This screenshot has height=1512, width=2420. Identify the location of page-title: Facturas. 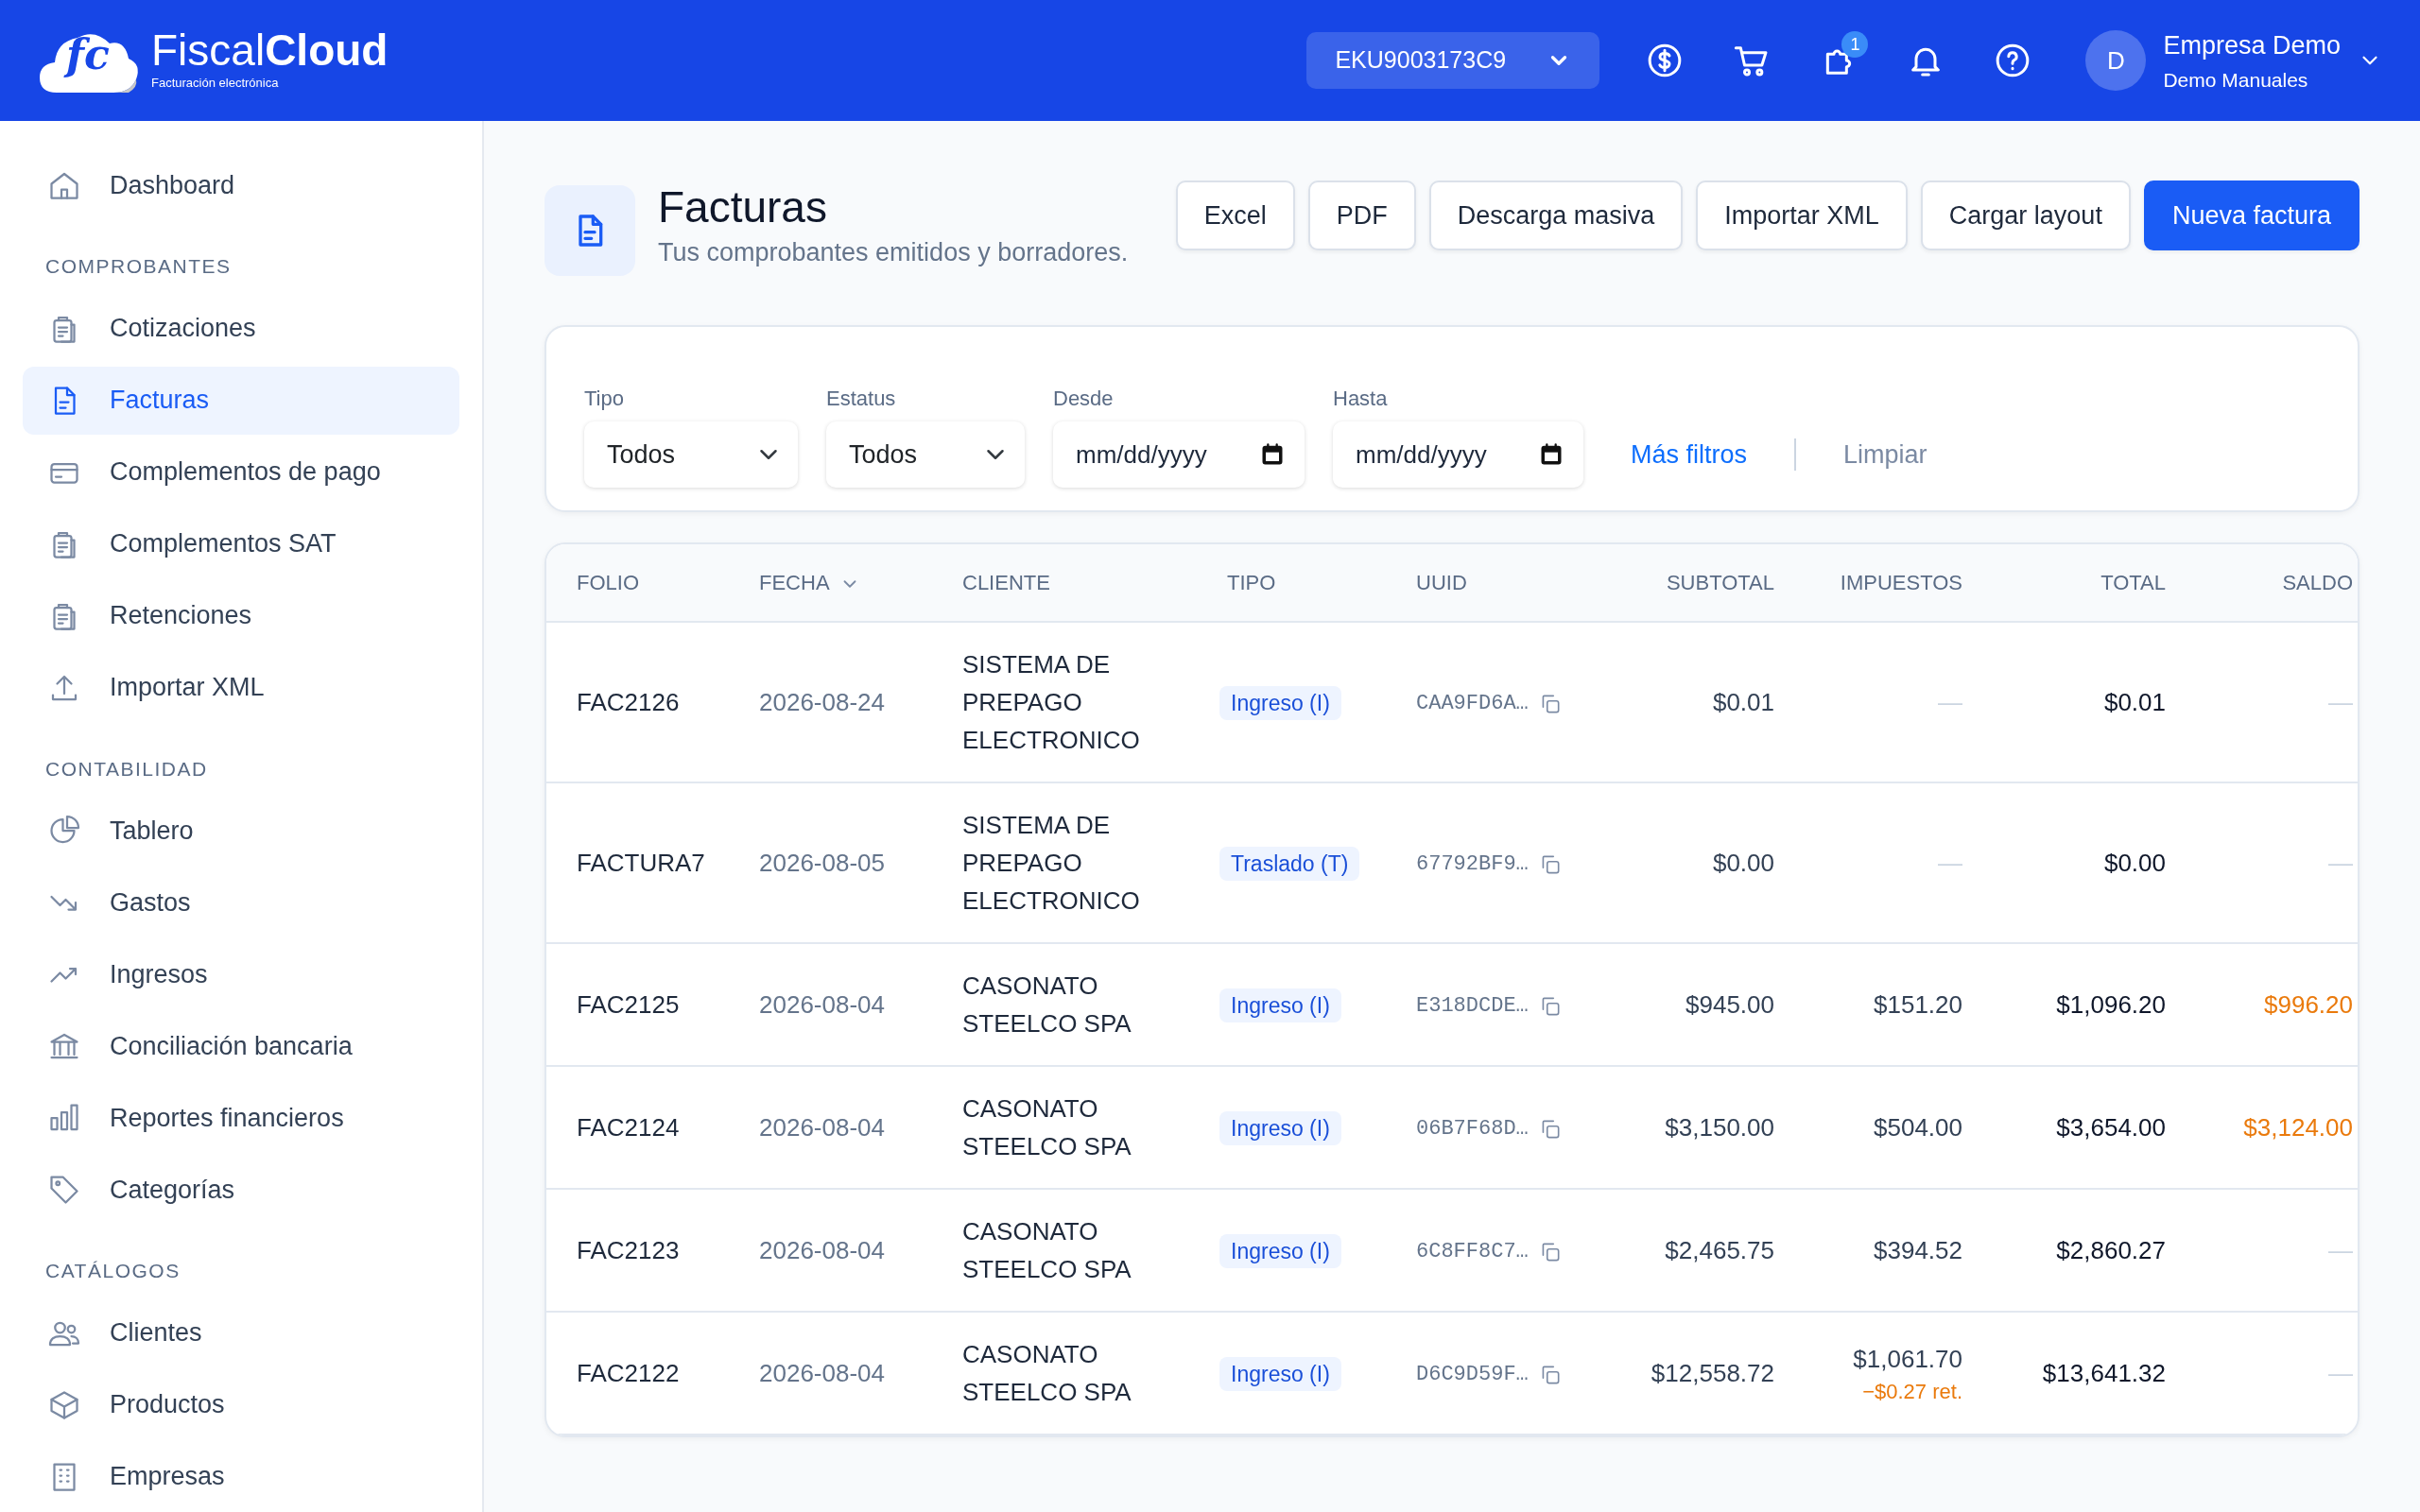
(743, 207).